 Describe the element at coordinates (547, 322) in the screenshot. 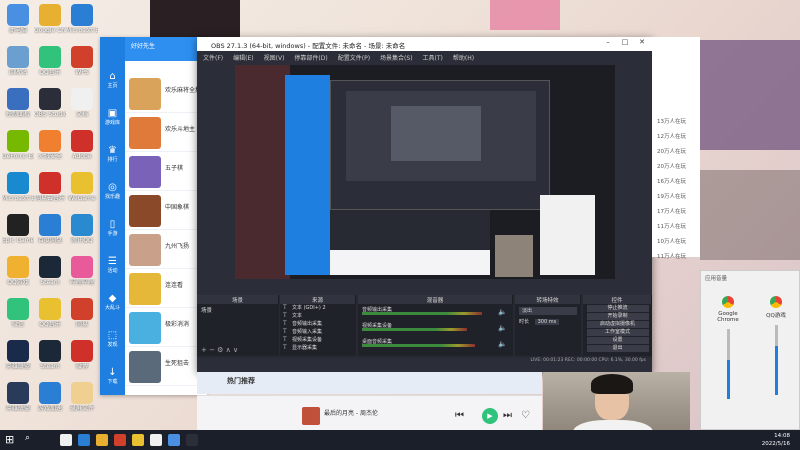

I see `duration-input: 300 ms` at that location.